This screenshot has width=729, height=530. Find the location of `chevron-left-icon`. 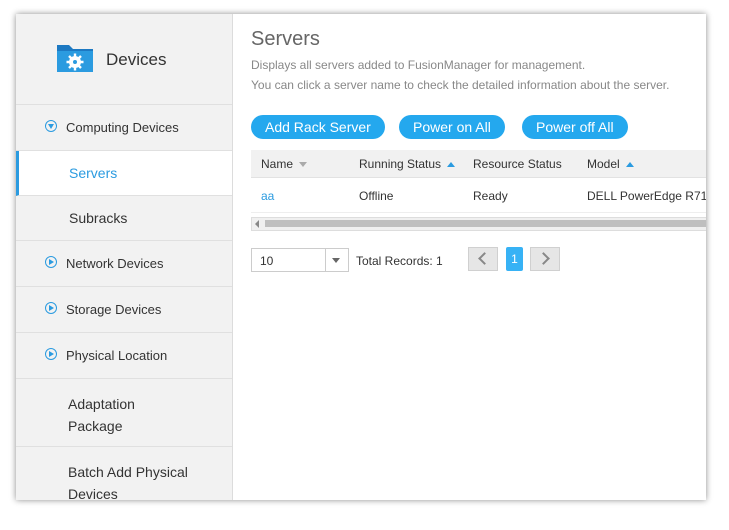

chevron-left-icon is located at coordinates (484, 258).